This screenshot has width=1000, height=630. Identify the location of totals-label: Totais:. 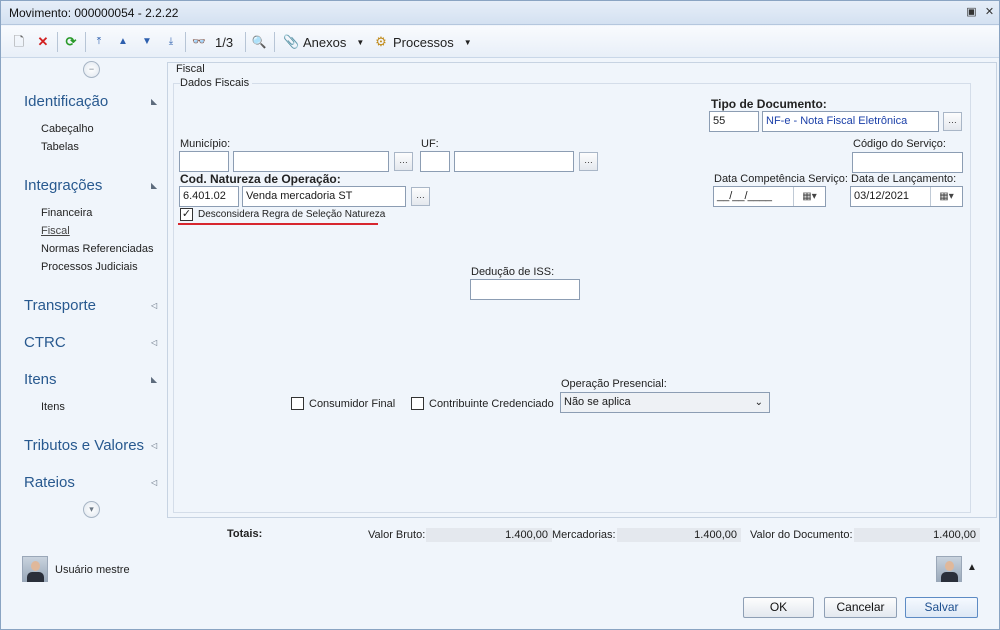
(245, 534).